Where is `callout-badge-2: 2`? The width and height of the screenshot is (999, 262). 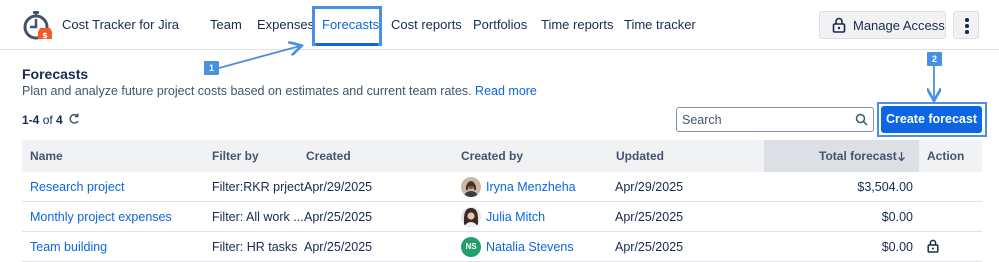
callout-badge-2: 2 is located at coordinates (934, 59).